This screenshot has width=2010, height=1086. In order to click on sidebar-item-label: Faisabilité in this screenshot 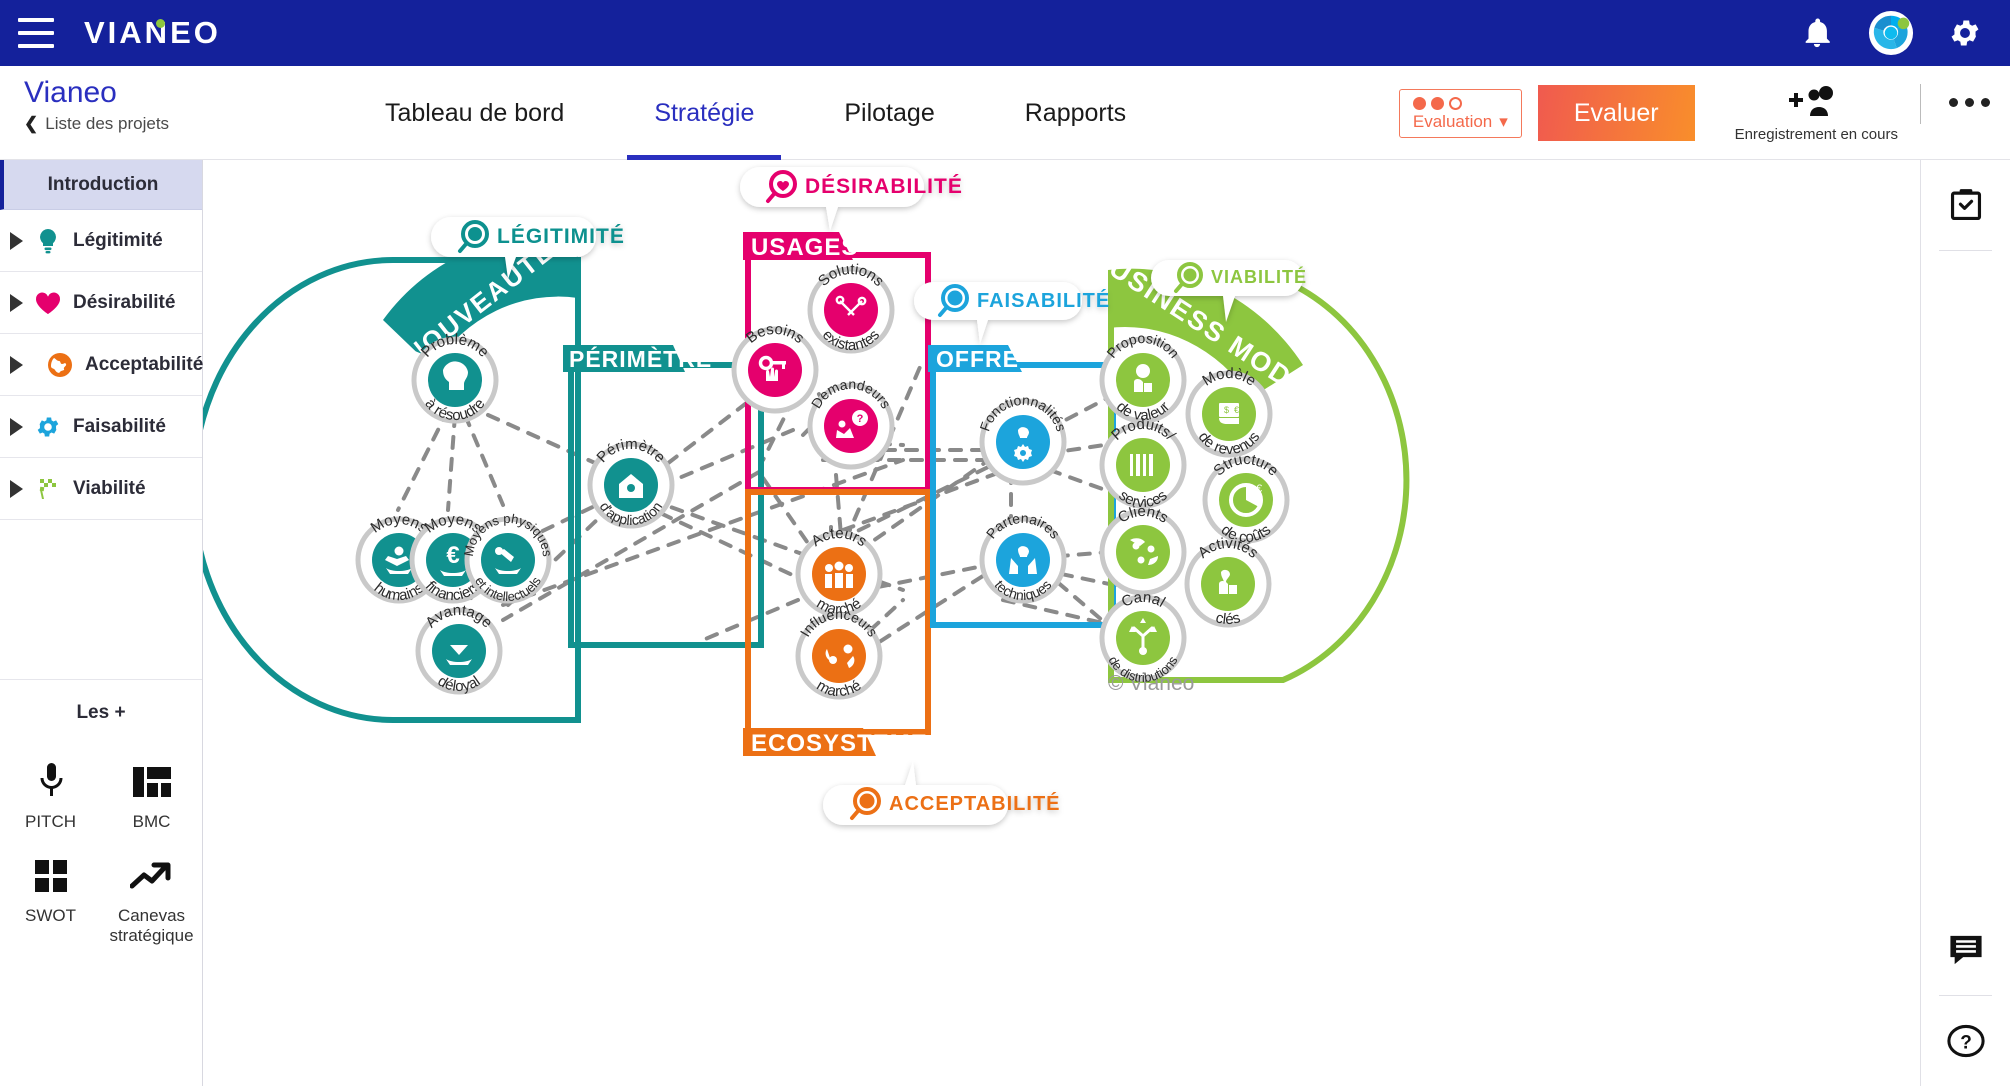, I will do `click(119, 426)`.